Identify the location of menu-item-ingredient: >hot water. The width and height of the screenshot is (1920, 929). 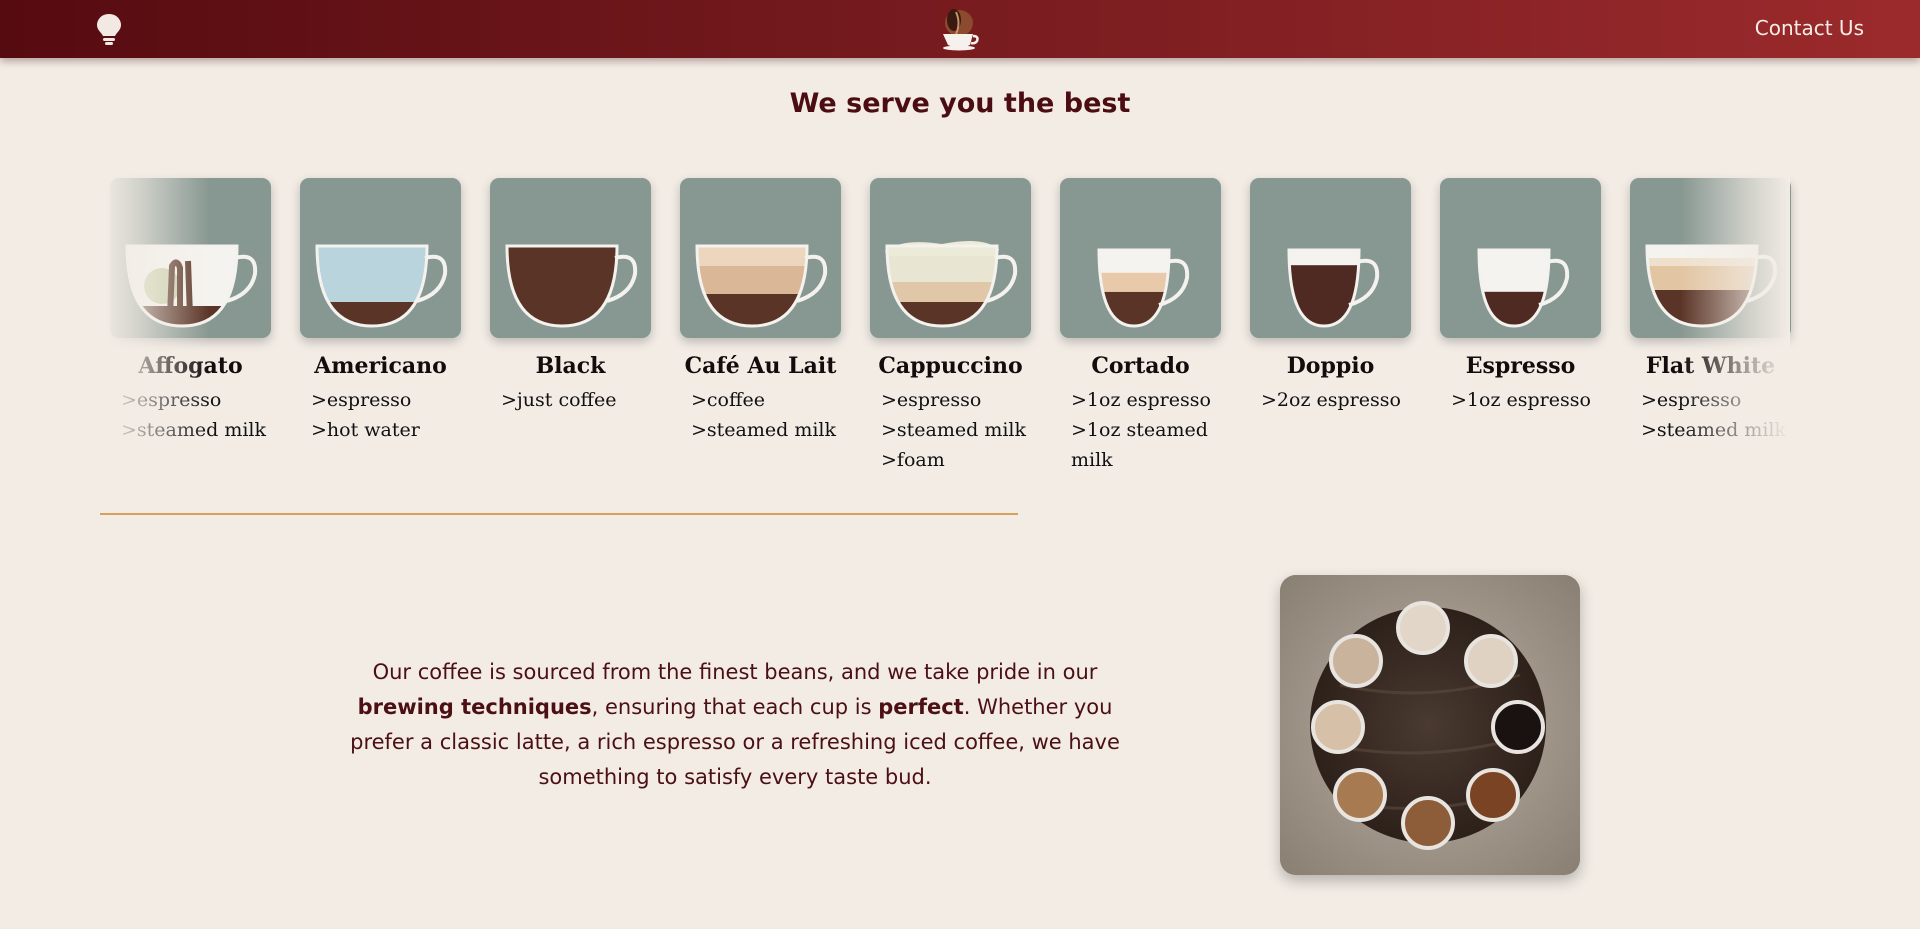
(365, 430).